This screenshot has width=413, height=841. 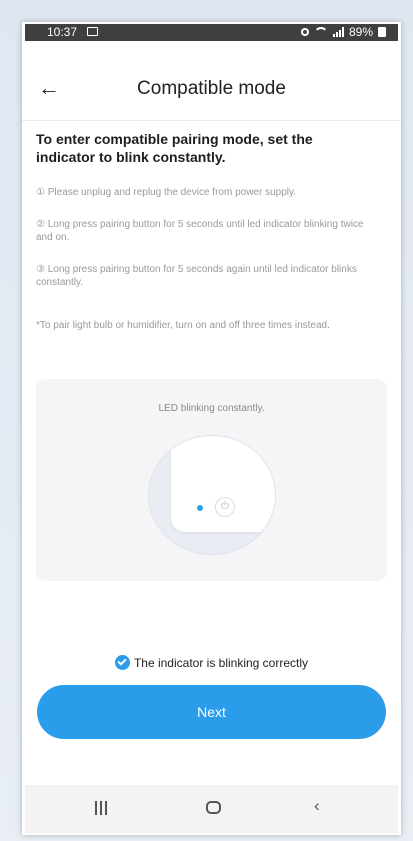 What do you see at coordinates (338, 32) in the screenshot?
I see `signal-icon` at bounding box center [338, 32].